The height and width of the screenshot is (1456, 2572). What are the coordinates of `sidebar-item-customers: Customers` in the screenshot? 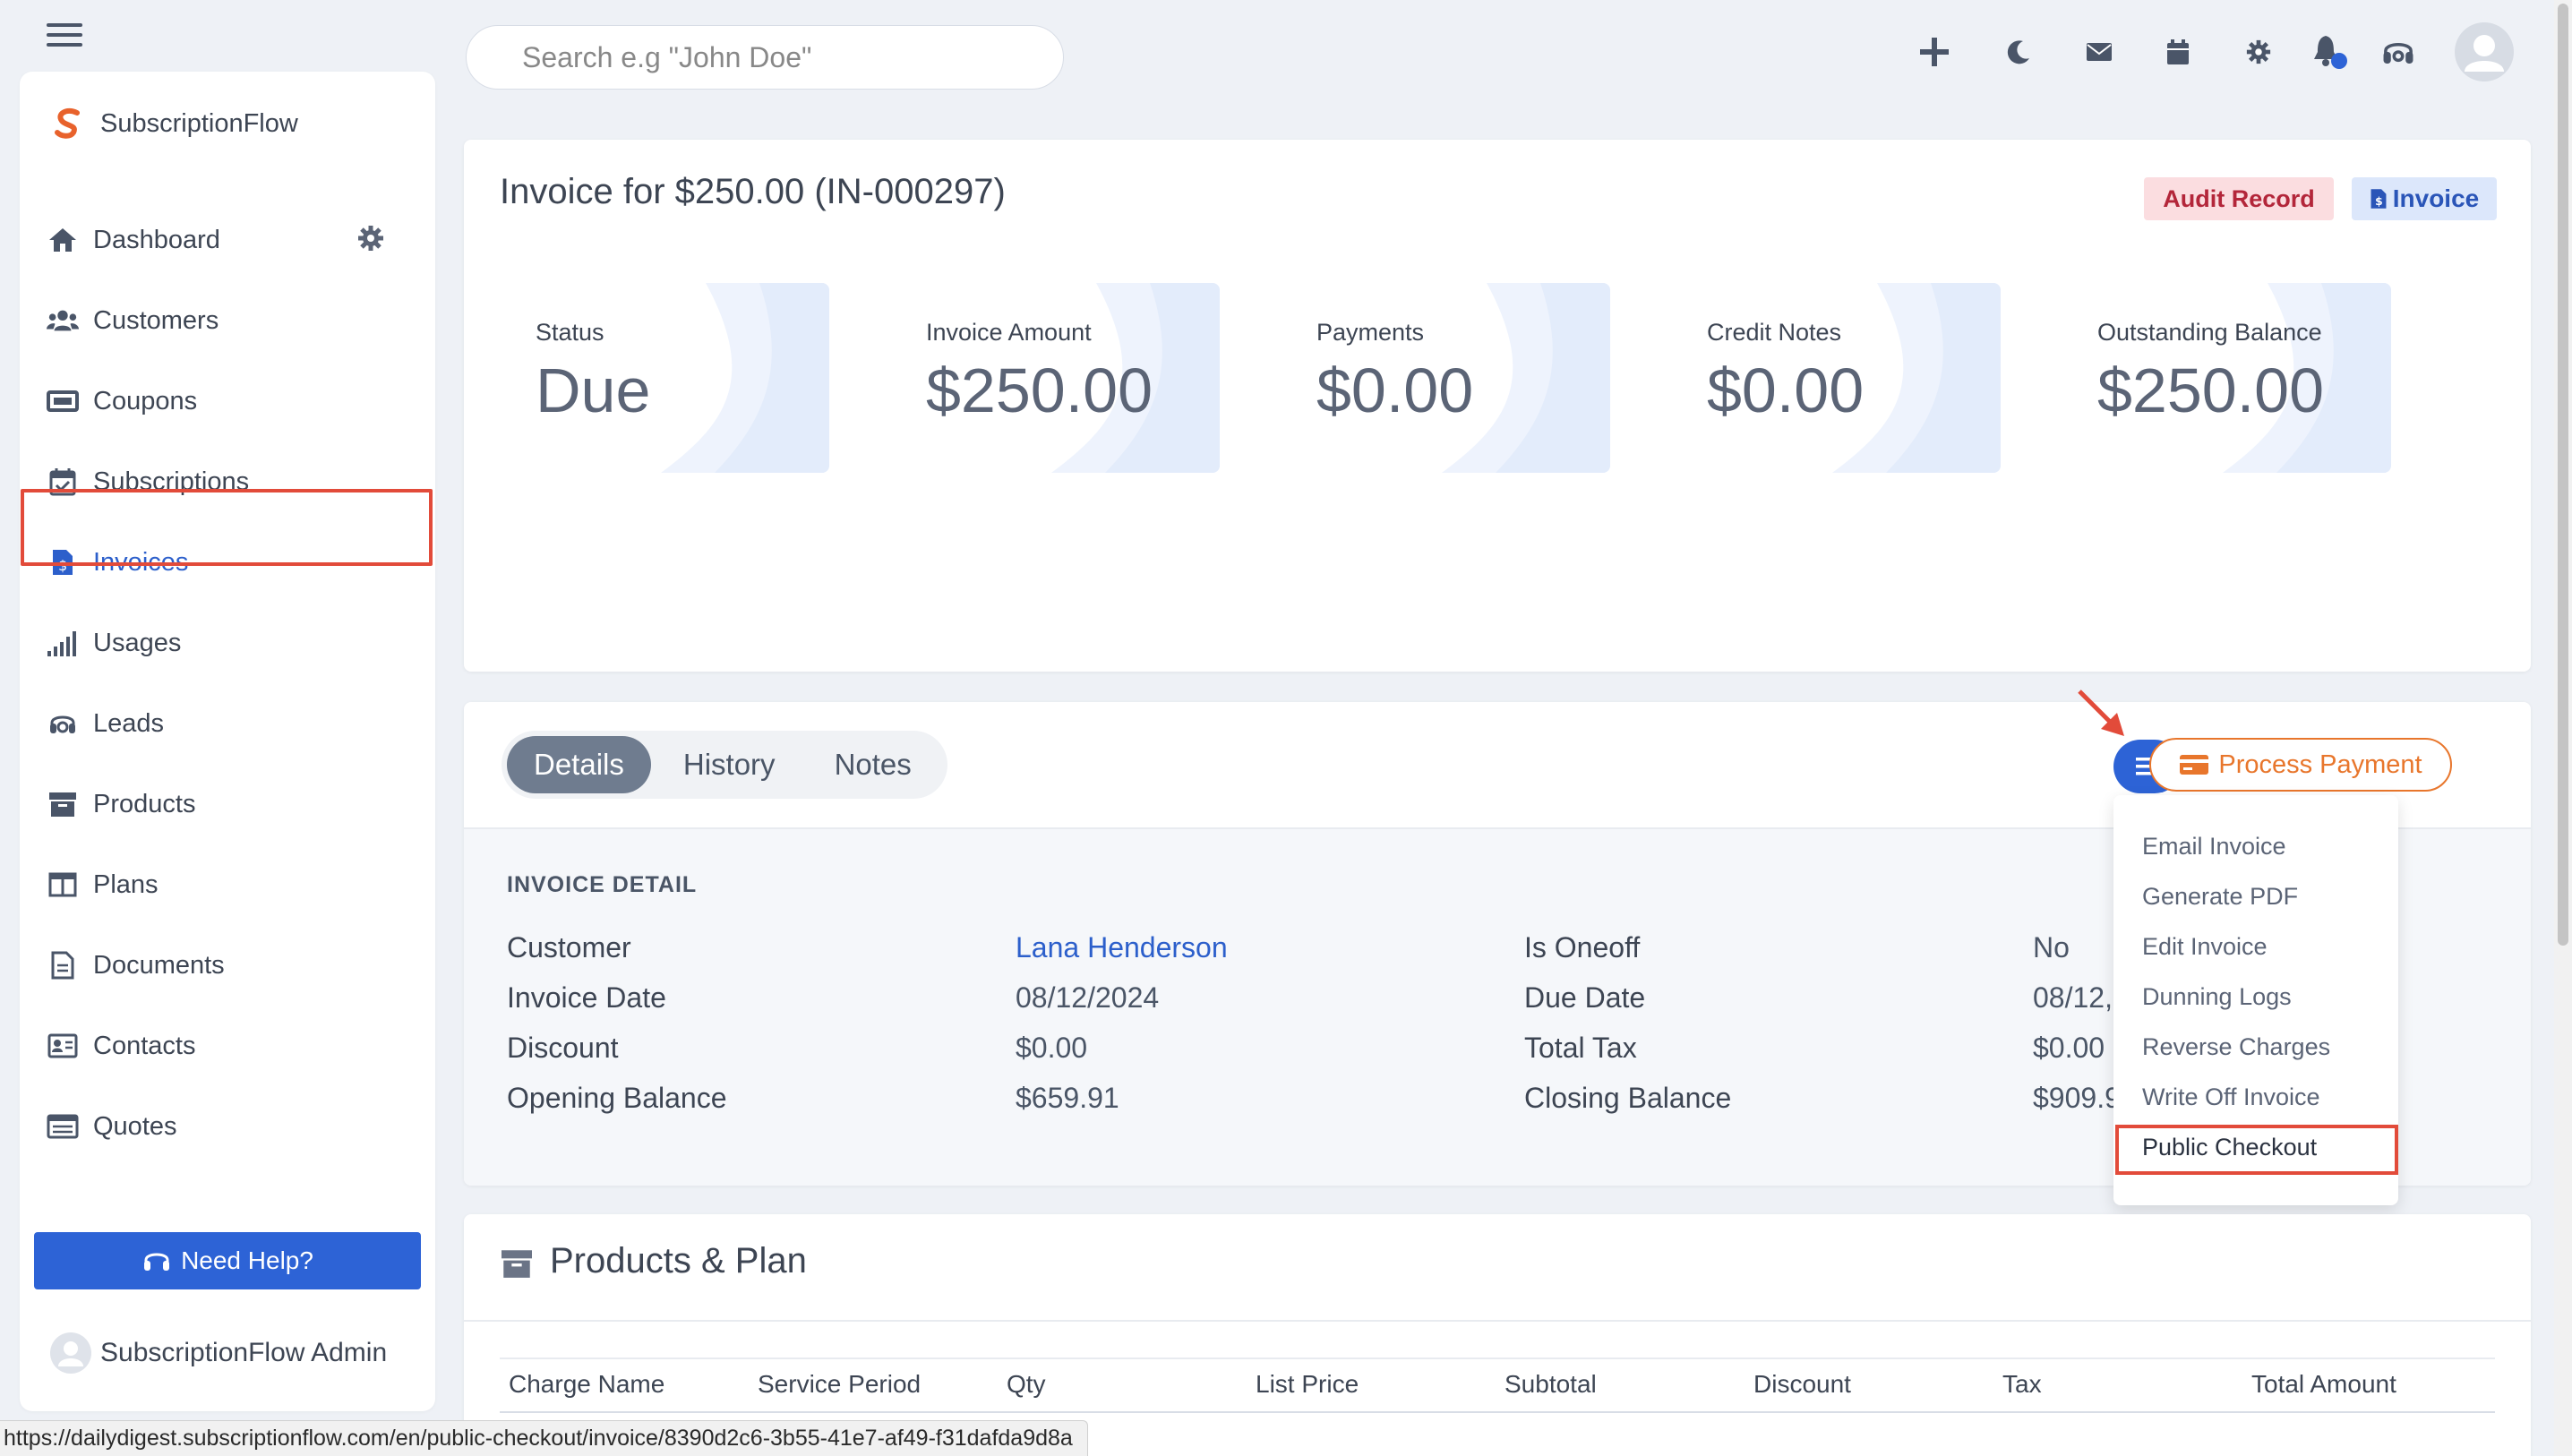 It's located at (228, 320).